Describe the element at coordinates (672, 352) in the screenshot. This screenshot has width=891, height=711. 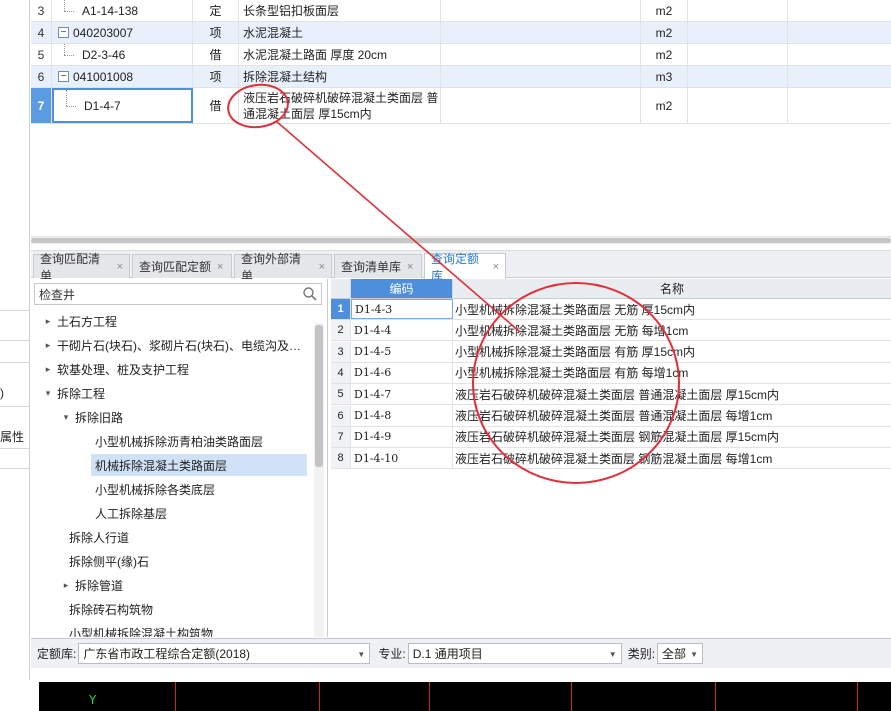
I see `result-name: 小型机械拆除混凝土类路面层 有筋 厚15cm内` at that location.